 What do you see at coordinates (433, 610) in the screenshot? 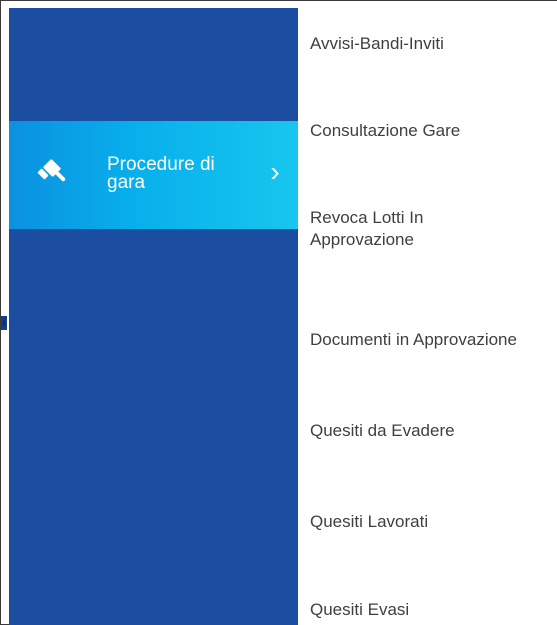
I see `submenu-item-quesiti-evasi: Quesiti Evasi` at bounding box center [433, 610].